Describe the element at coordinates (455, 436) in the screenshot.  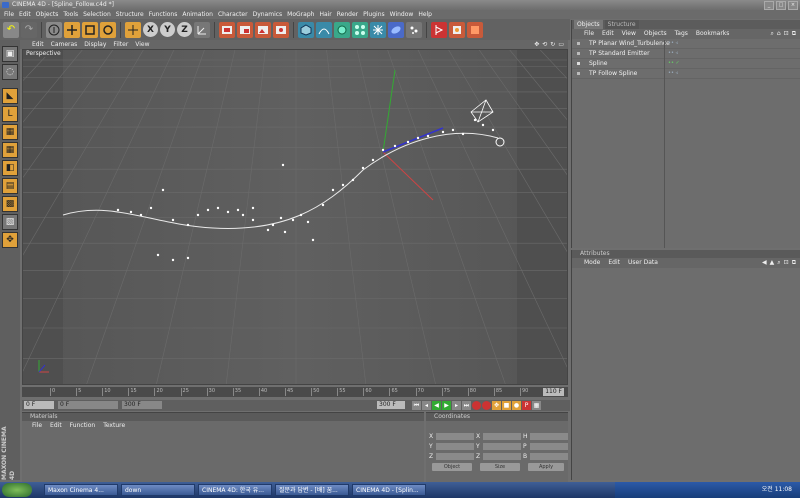
I see `coord-position-x-field` at that location.